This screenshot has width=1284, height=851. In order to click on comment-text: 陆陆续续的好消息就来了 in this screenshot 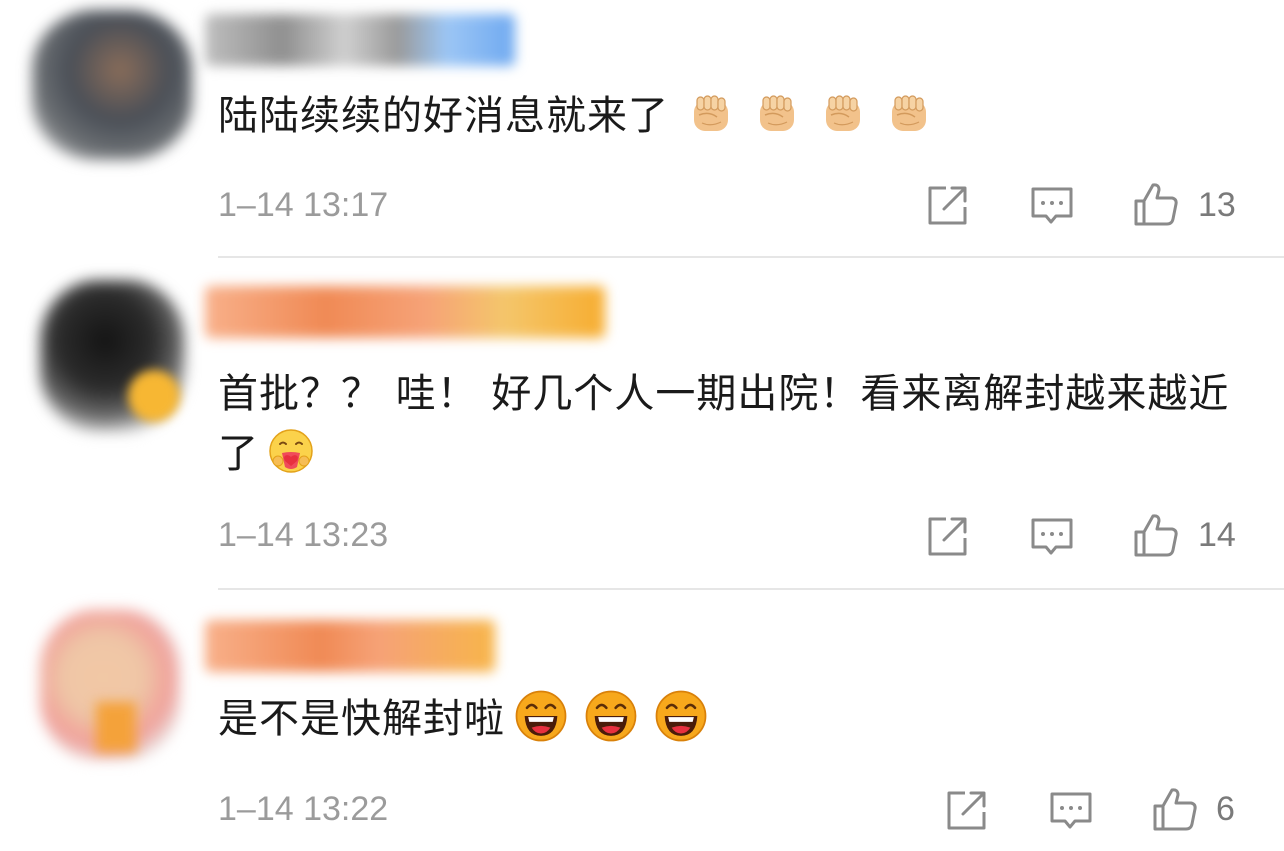, I will do `click(733, 116)`.